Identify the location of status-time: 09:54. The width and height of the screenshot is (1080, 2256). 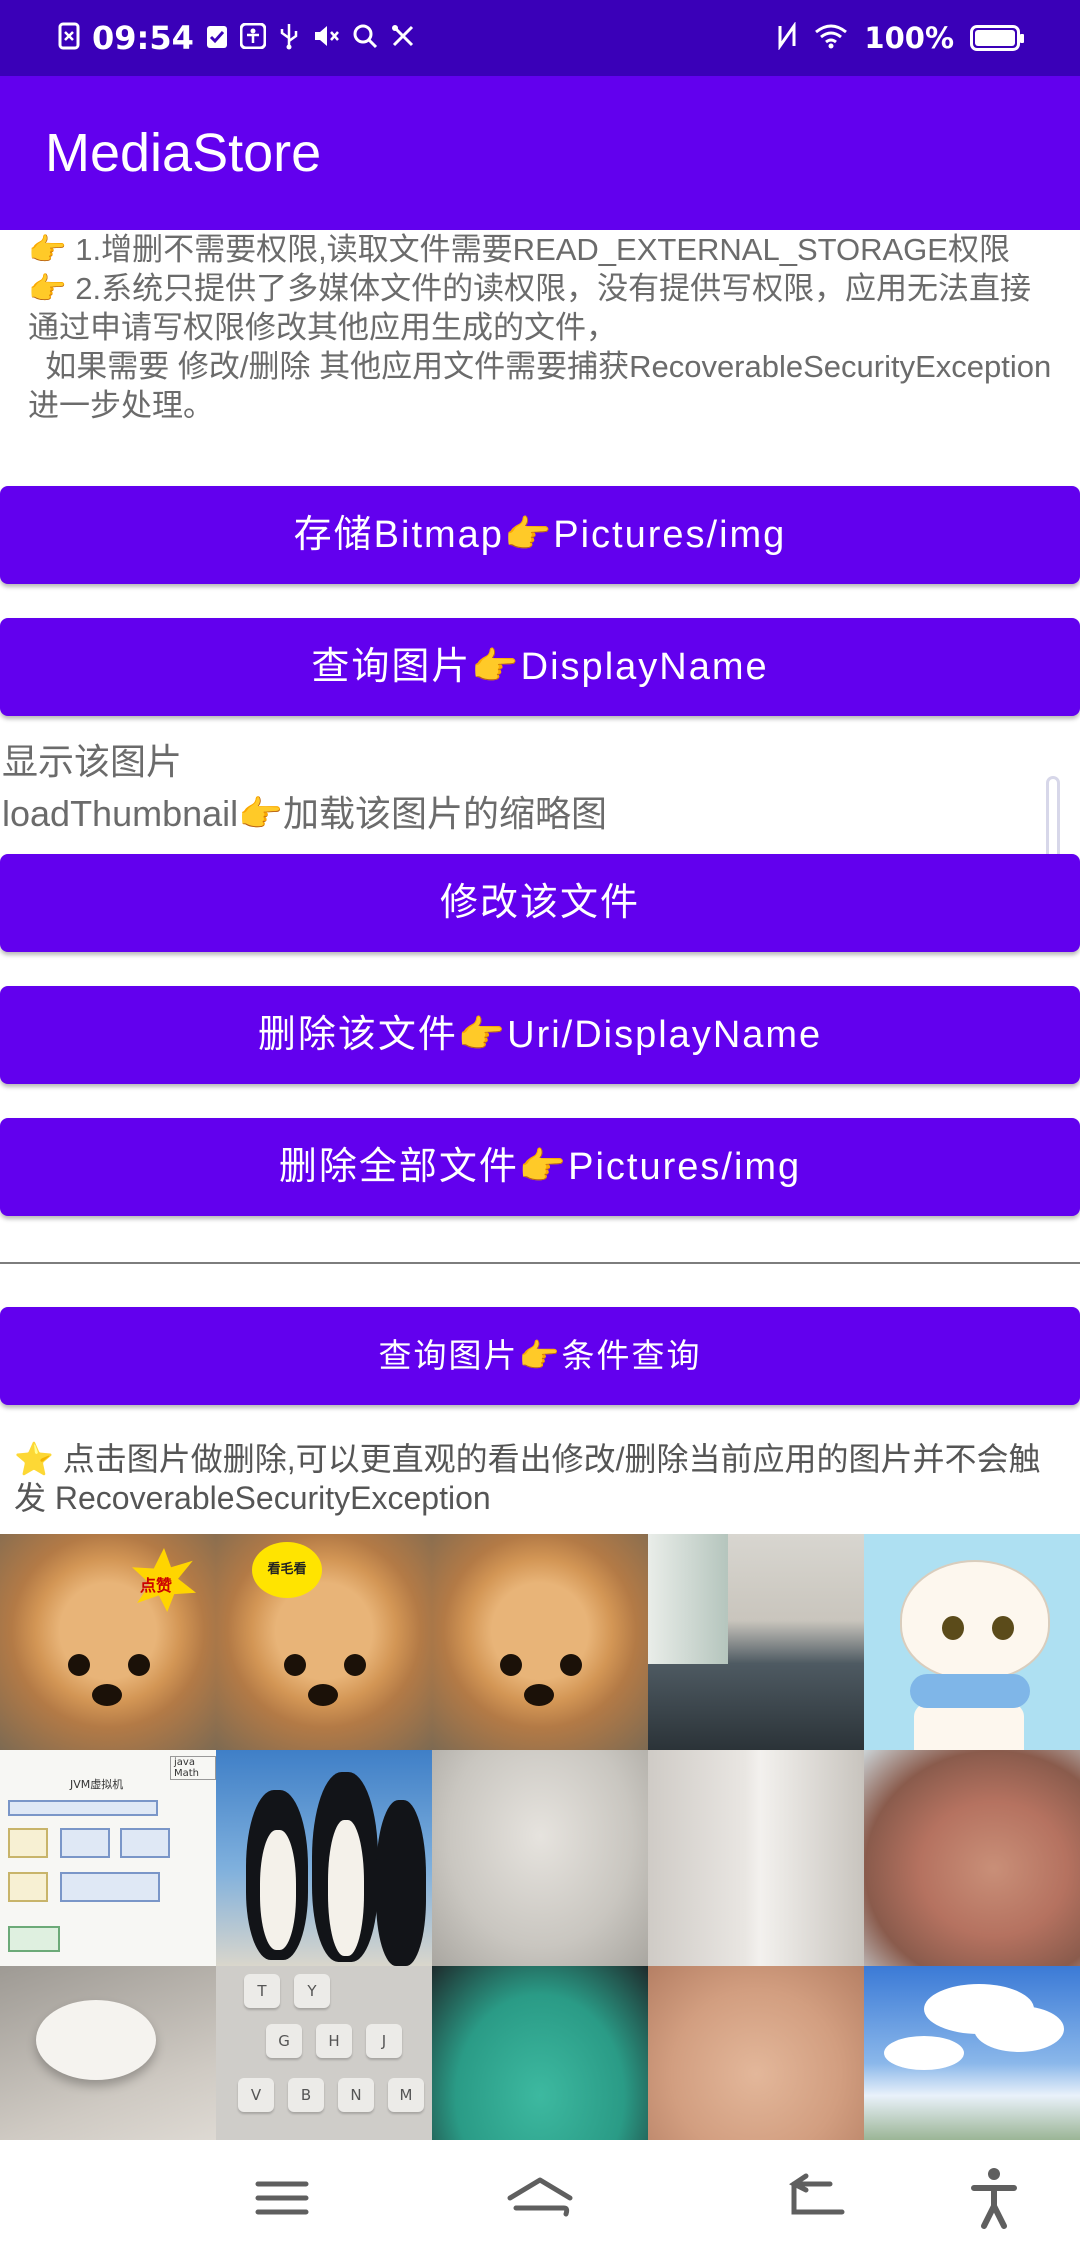
(143, 38).